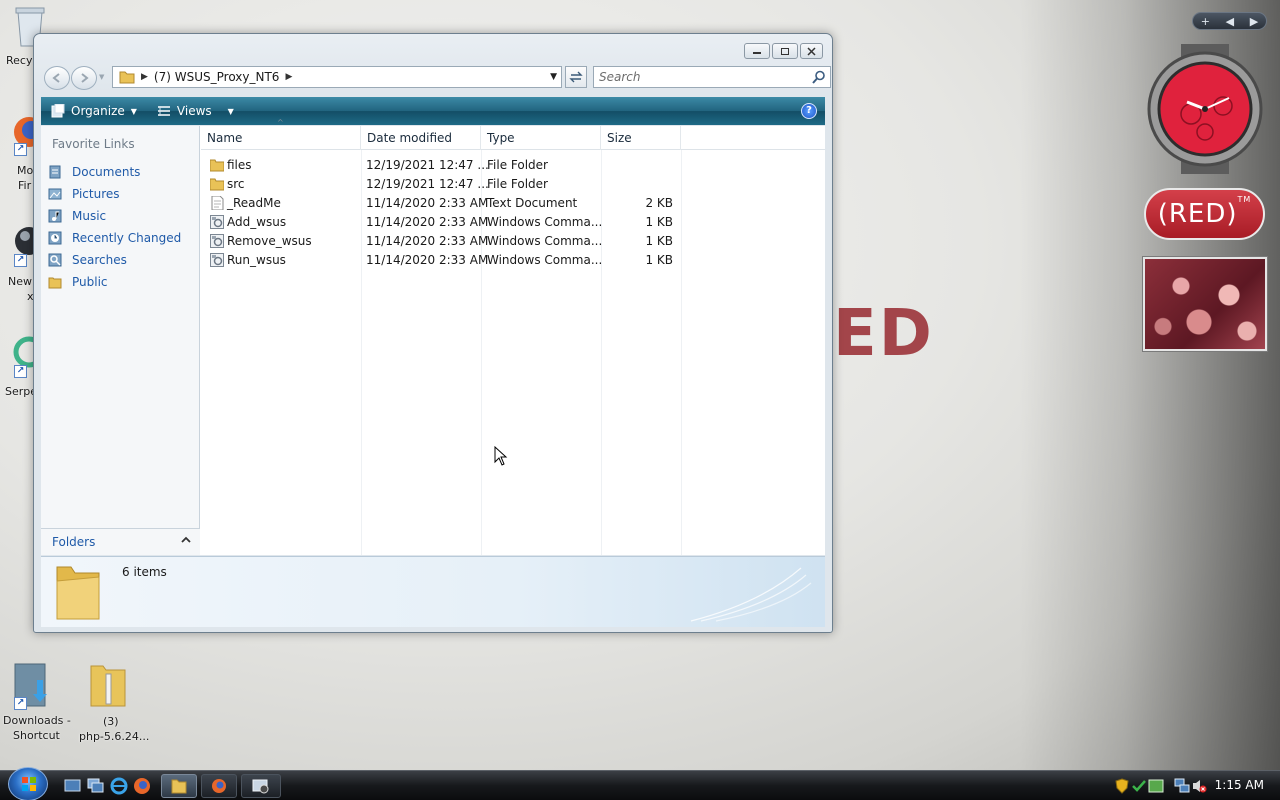 The image size is (1280, 800). Describe the element at coordinates (22, 370) in the screenshot. I see `desktop-icon-serpe: ↗ Serpe` at that location.